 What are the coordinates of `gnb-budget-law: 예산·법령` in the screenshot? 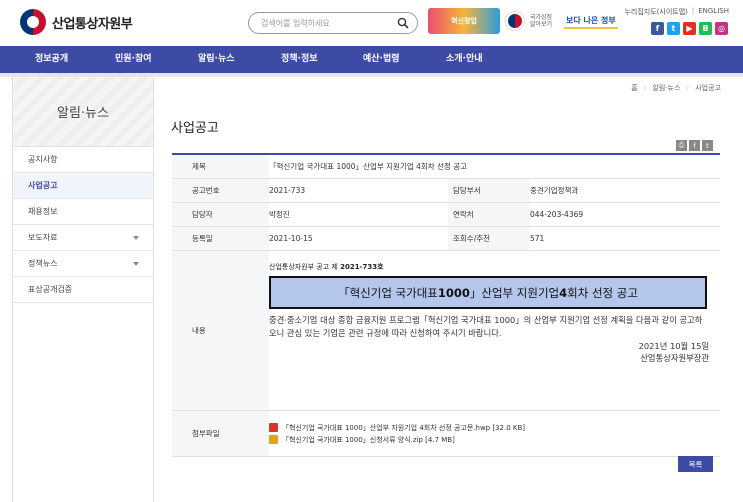 It's located at (381, 59).